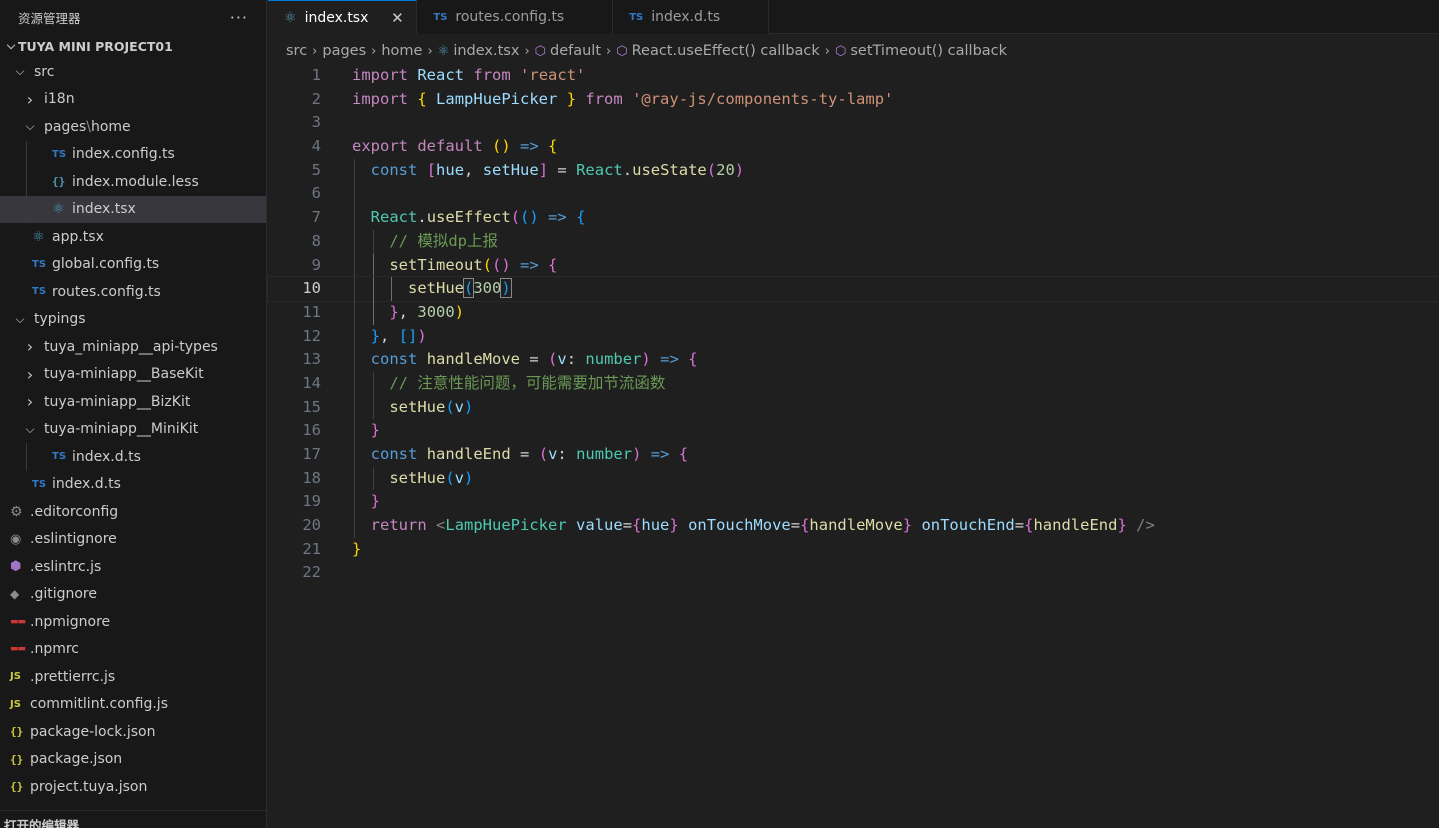  I want to click on line-number: 10, so click(311, 288).